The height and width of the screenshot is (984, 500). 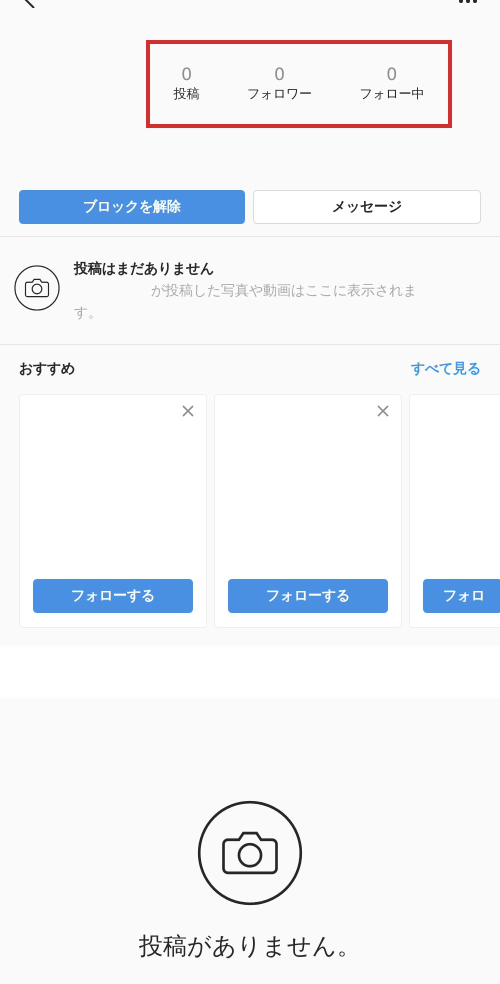 What do you see at coordinates (446, 369) in the screenshot?
I see `see-all-link: すべて見る` at bounding box center [446, 369].